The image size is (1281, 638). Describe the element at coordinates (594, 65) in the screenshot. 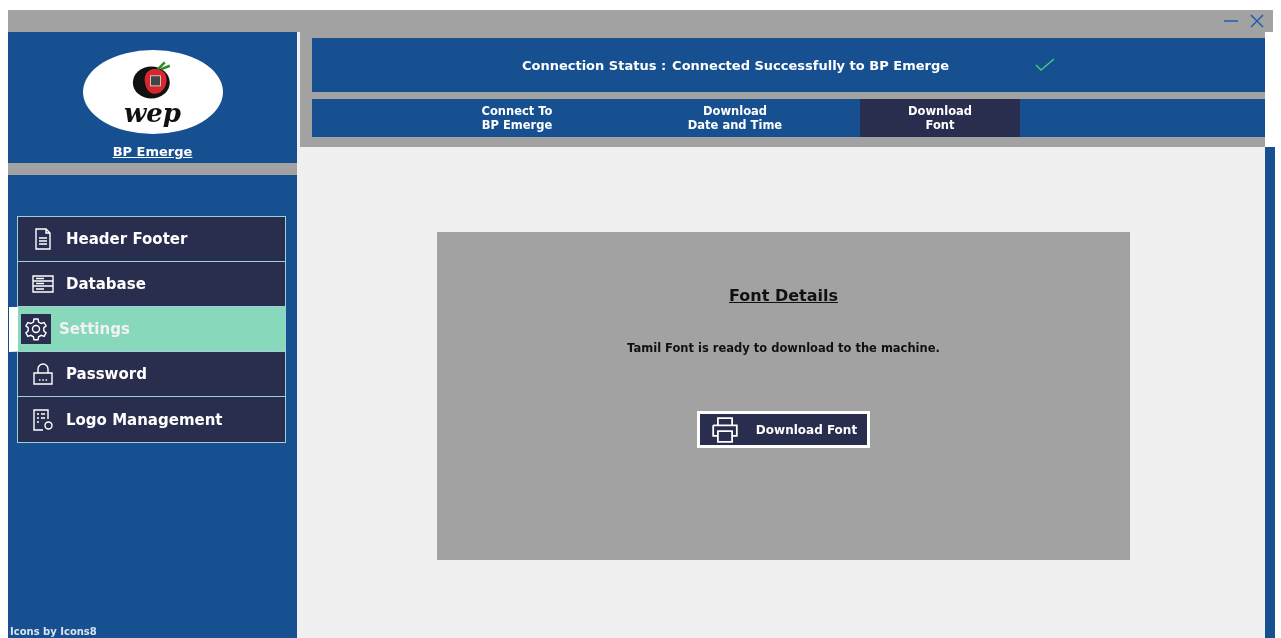

I see `status-label: Connection Status :` at that location.